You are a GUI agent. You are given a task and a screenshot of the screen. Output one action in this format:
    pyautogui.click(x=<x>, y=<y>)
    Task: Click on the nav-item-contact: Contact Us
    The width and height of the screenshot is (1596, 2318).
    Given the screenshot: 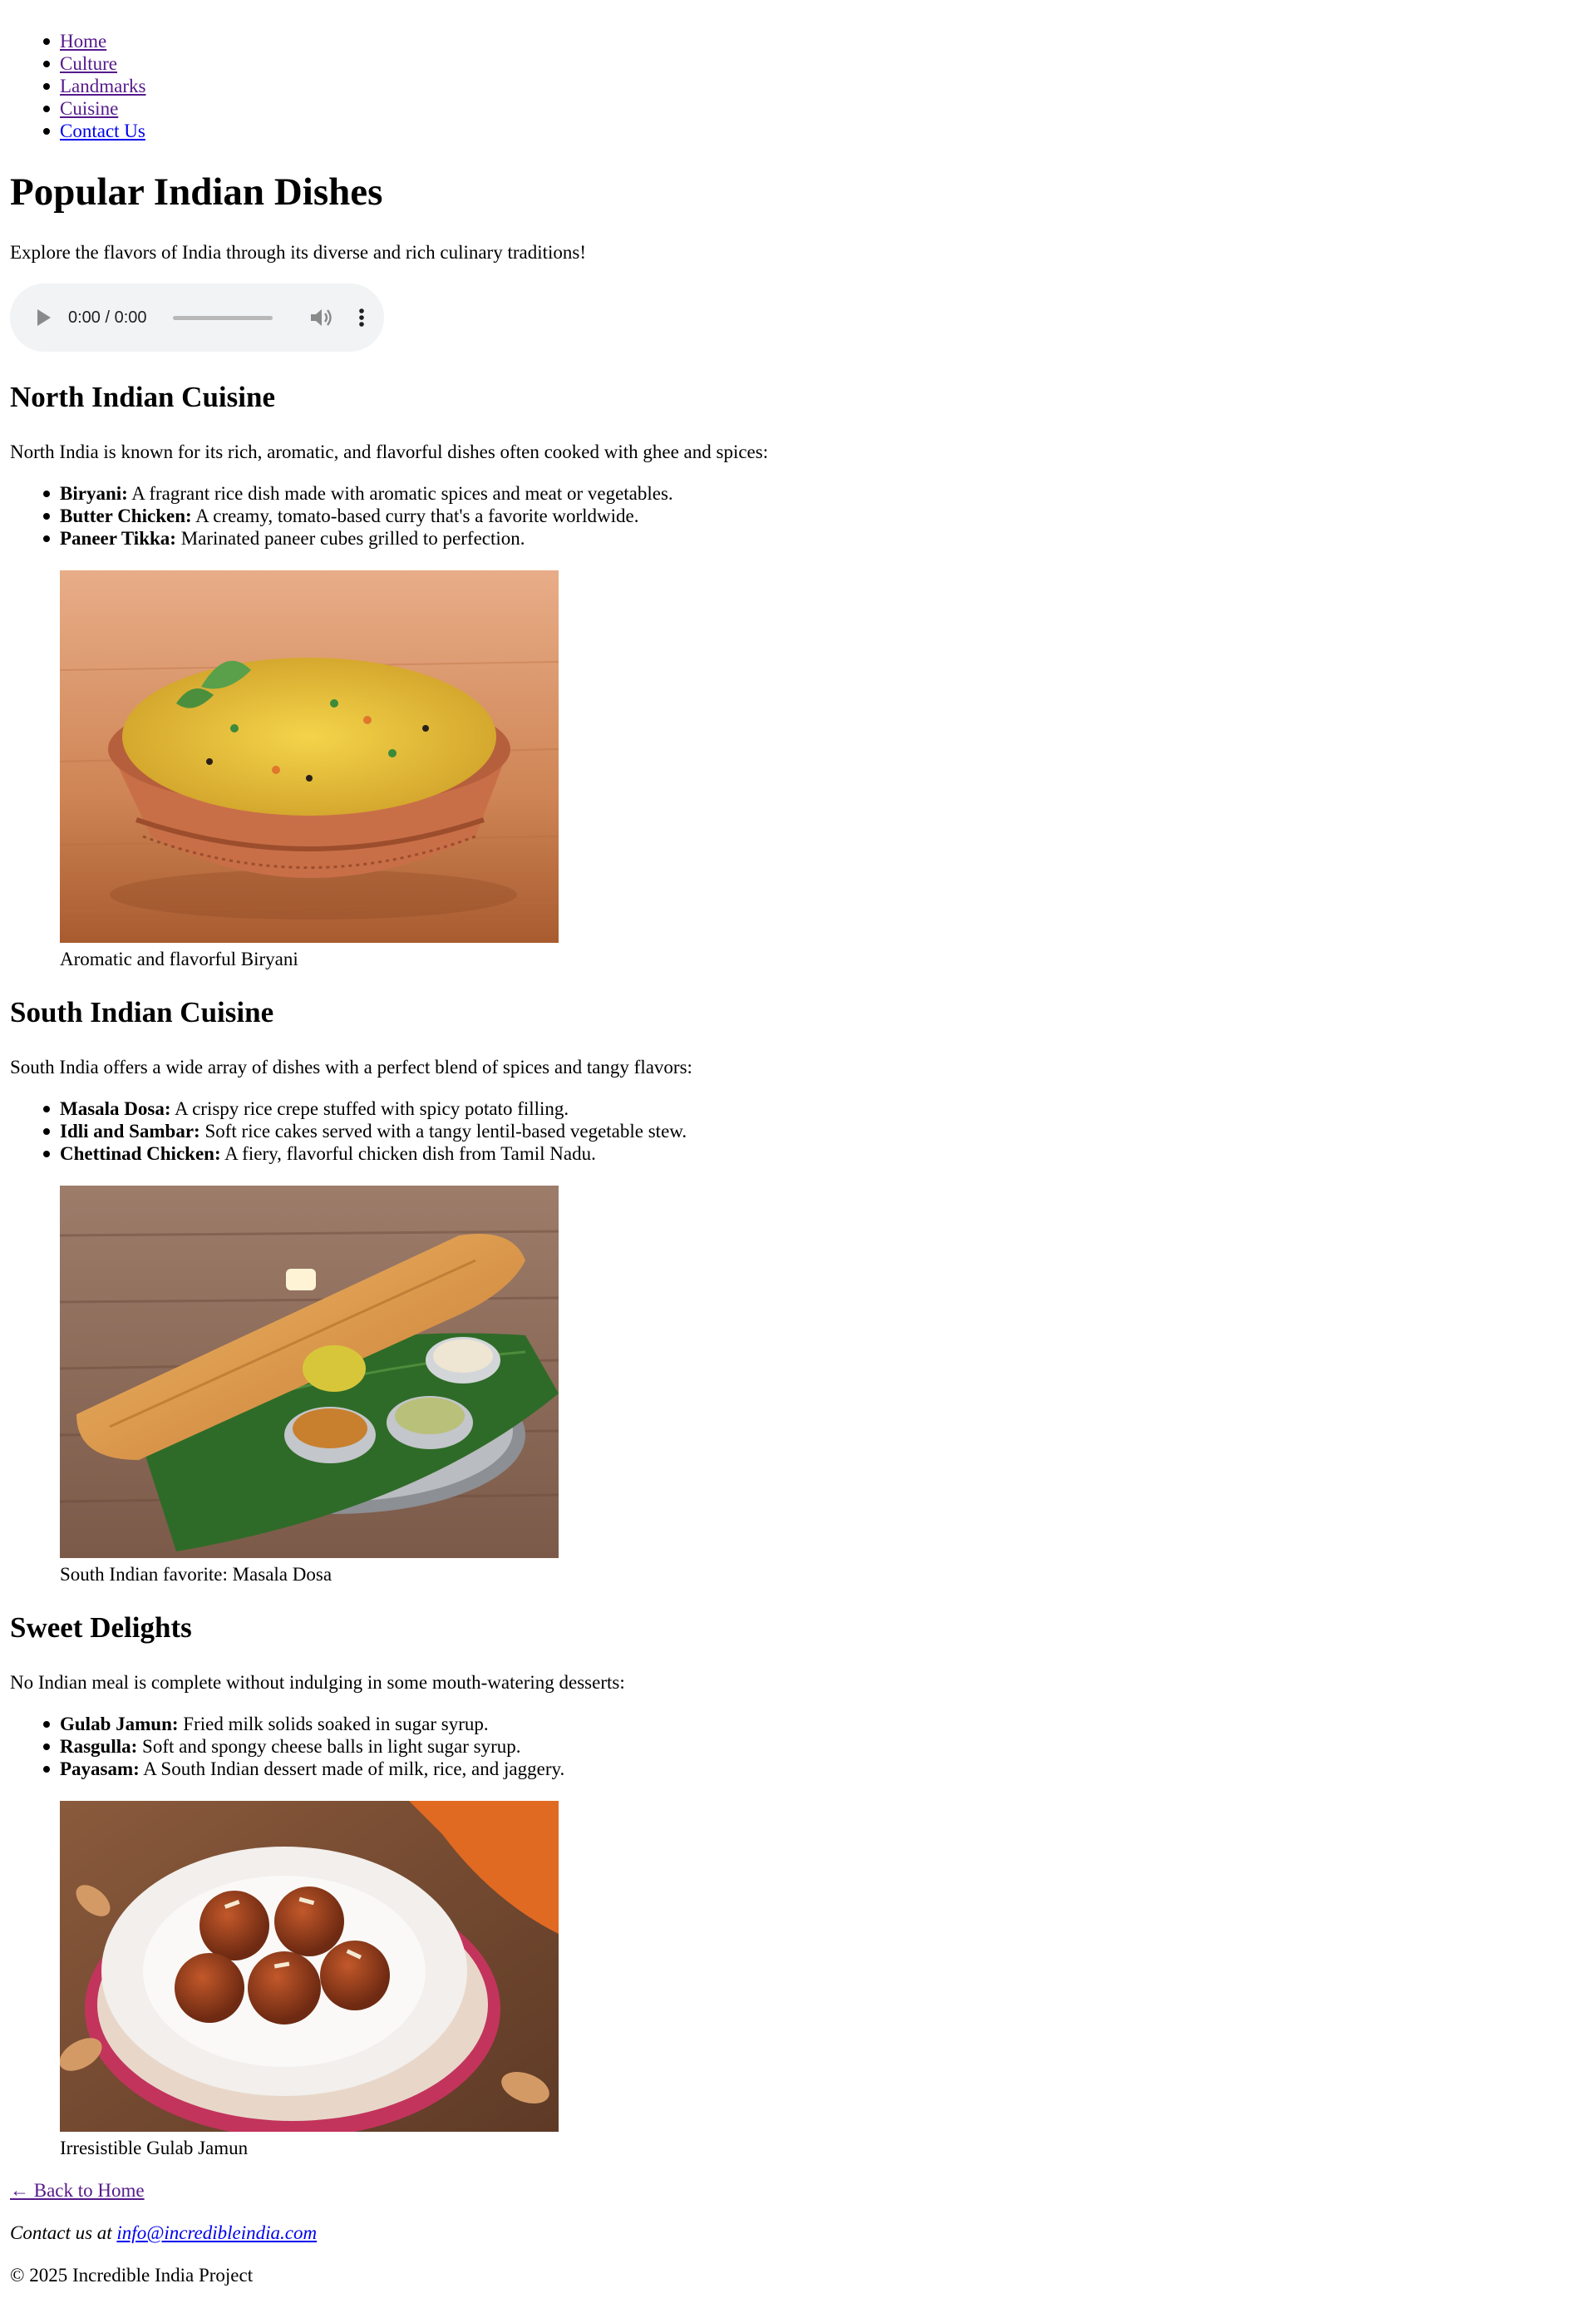 What is the action you would take?
    pyautogui.click(x=94, y=131)
    